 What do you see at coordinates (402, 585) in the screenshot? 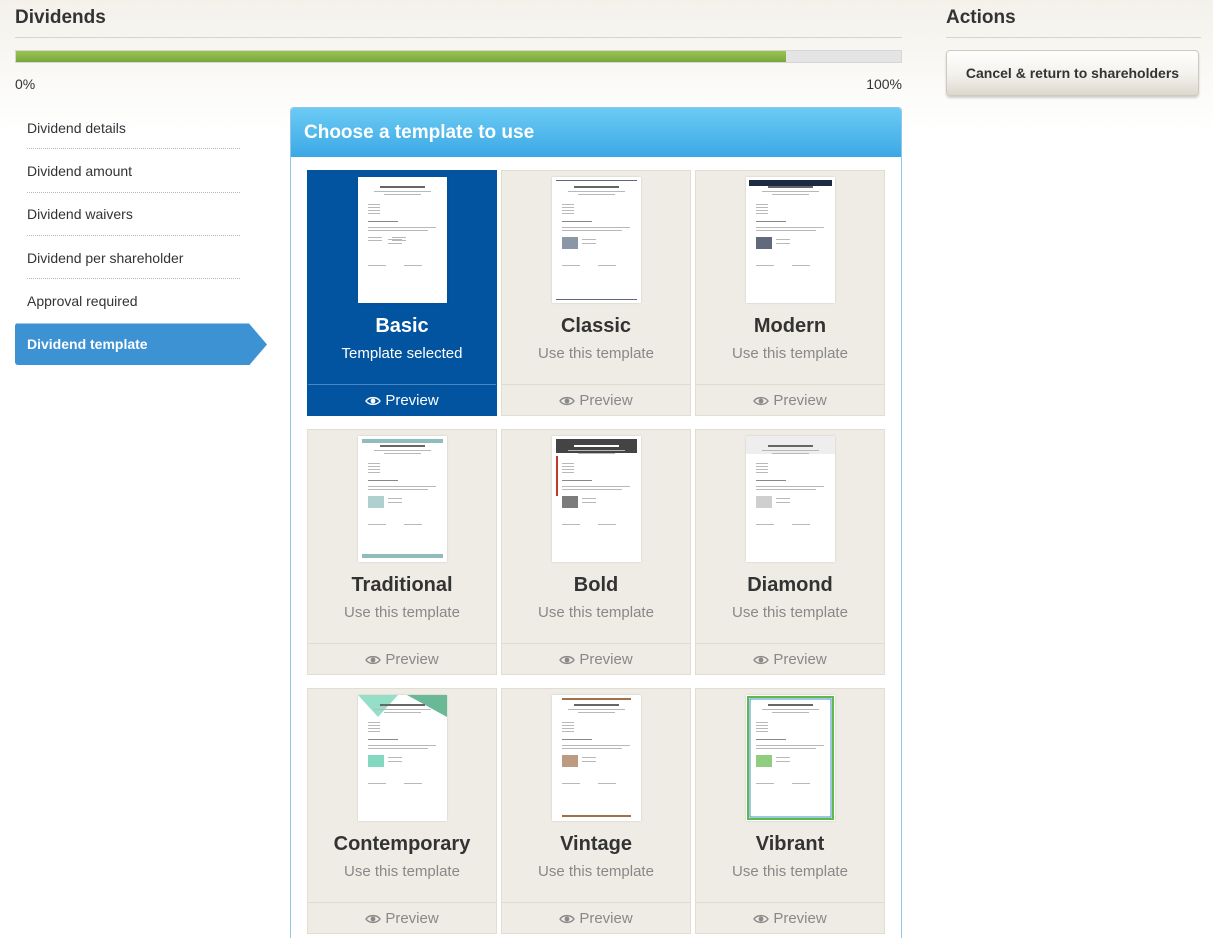
I see `template-name: Traditional` at bounding box center [402, 585].